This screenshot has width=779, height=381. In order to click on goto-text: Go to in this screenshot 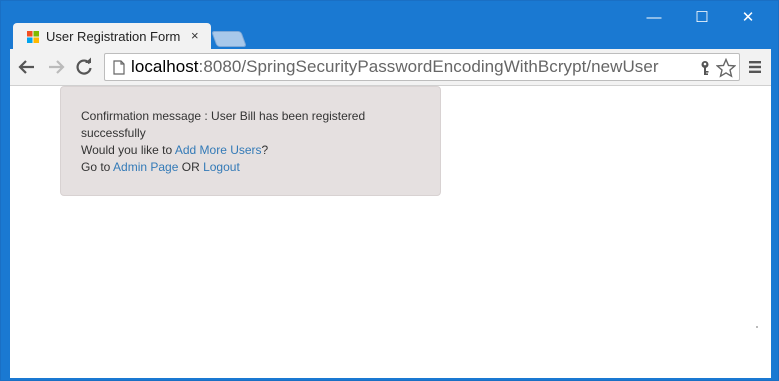, I will do `click(97, 167)`.